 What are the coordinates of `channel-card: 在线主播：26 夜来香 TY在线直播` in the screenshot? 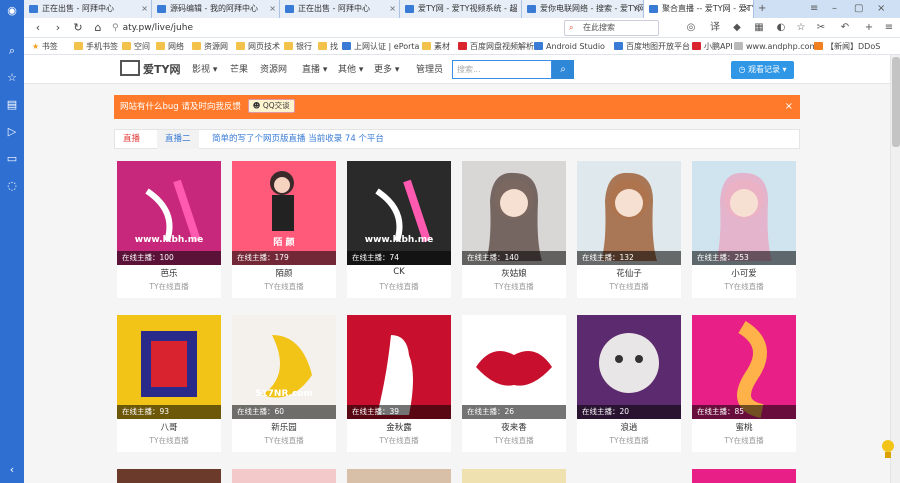 It's located at (514, 383).